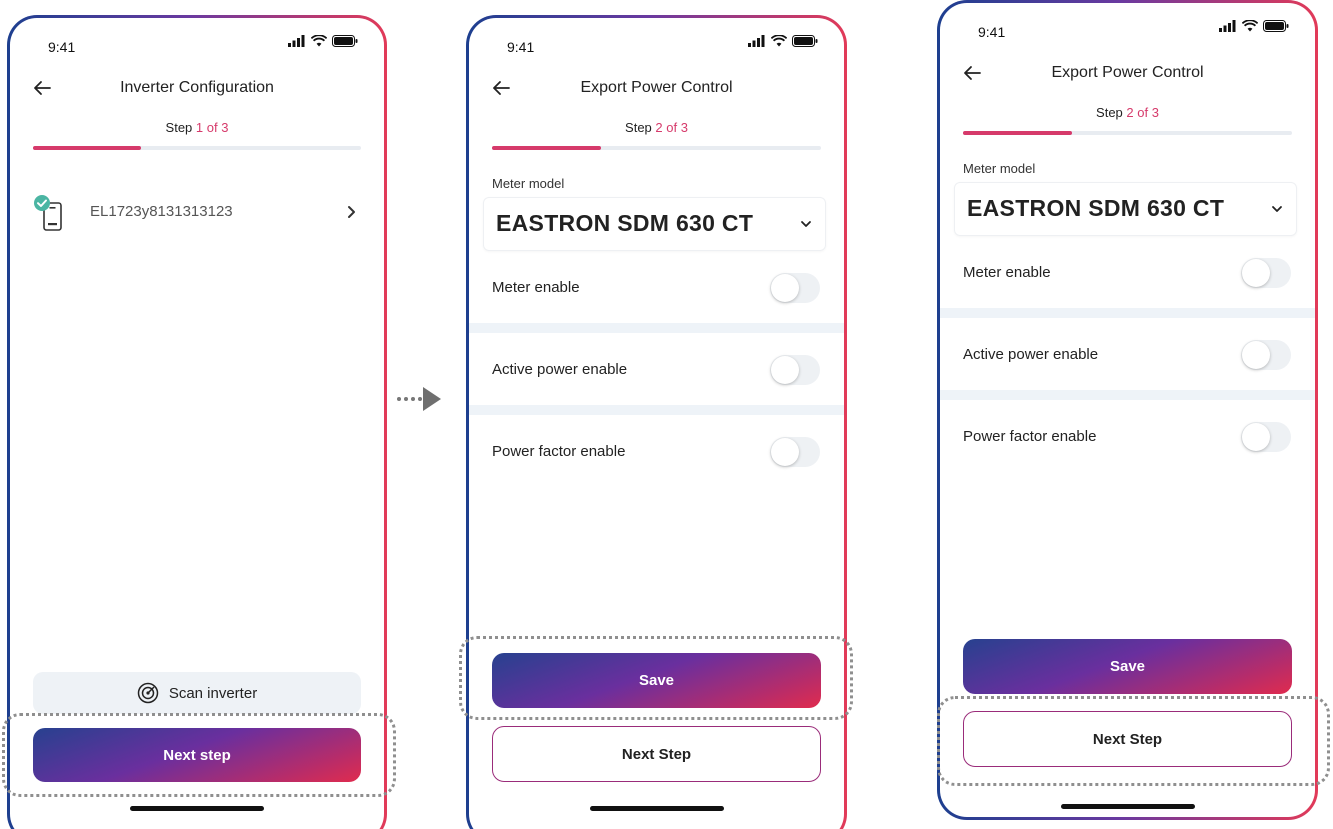 This screenshot has width=1333, height=829. What do you see at coordinates (148, 693) in the screenshot?
I see `radar-icon` at bounding box center [148, 693].